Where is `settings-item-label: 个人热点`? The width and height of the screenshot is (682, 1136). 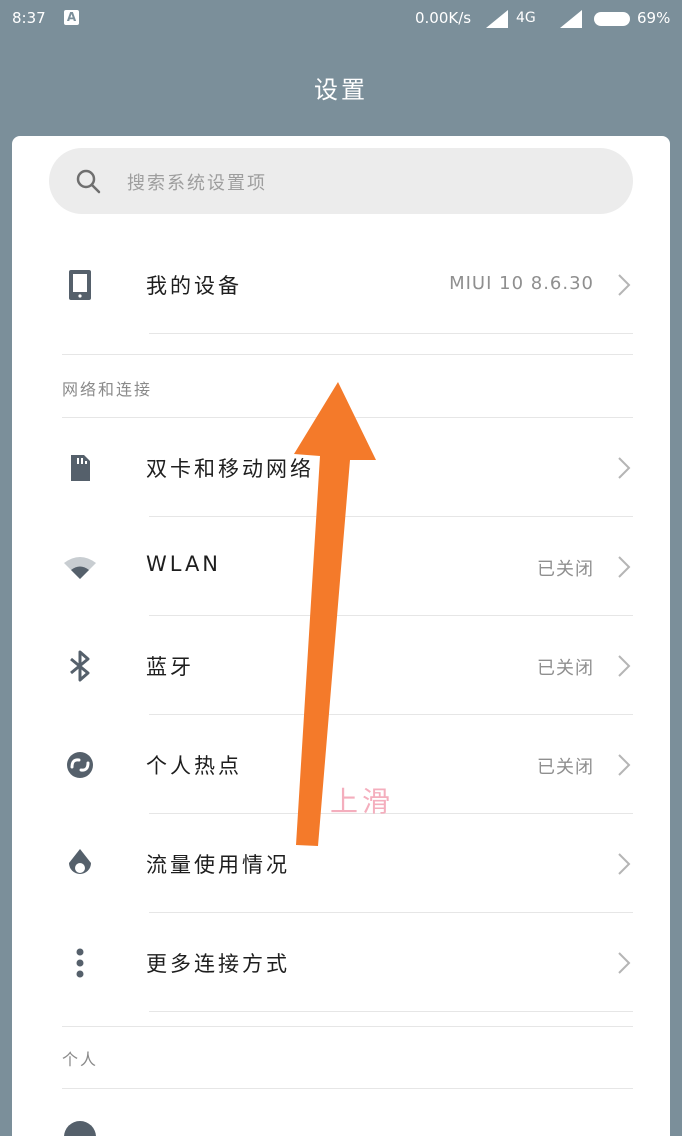 settings-item-label: 个人热点 is located at coordinates (194, 766).